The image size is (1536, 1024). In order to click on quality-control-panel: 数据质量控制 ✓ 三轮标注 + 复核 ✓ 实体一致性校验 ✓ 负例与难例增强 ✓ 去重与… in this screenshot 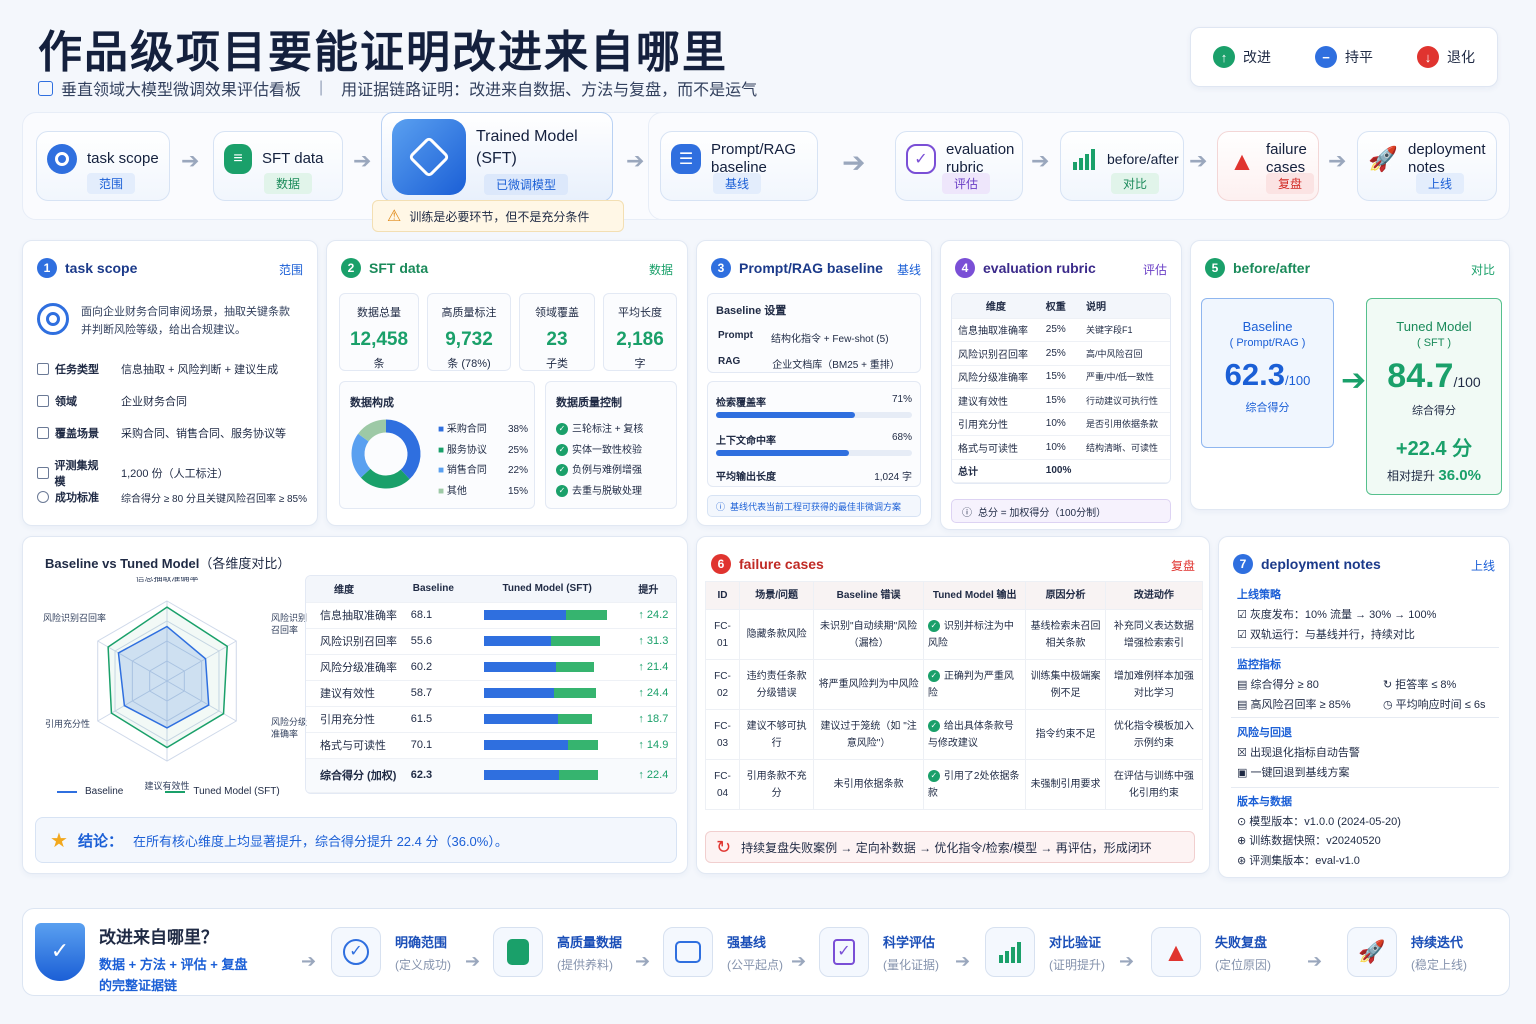, I will do `click(611, 445)`.